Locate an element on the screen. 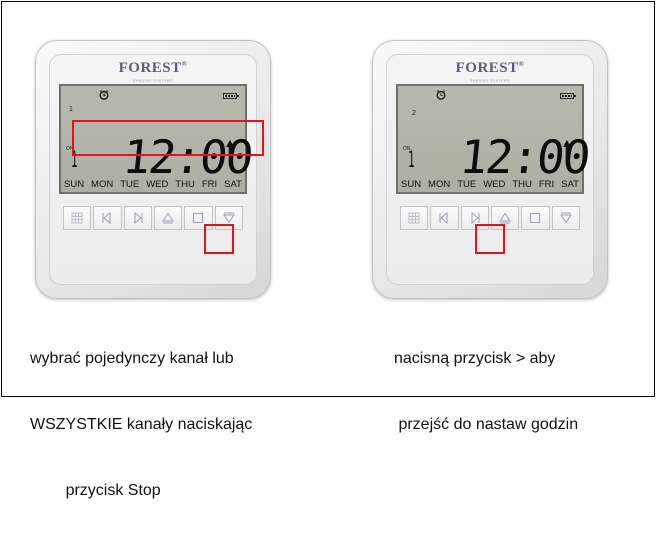 This screenshot has width=658, height=546. up-button is located at coordinates (168, 218).